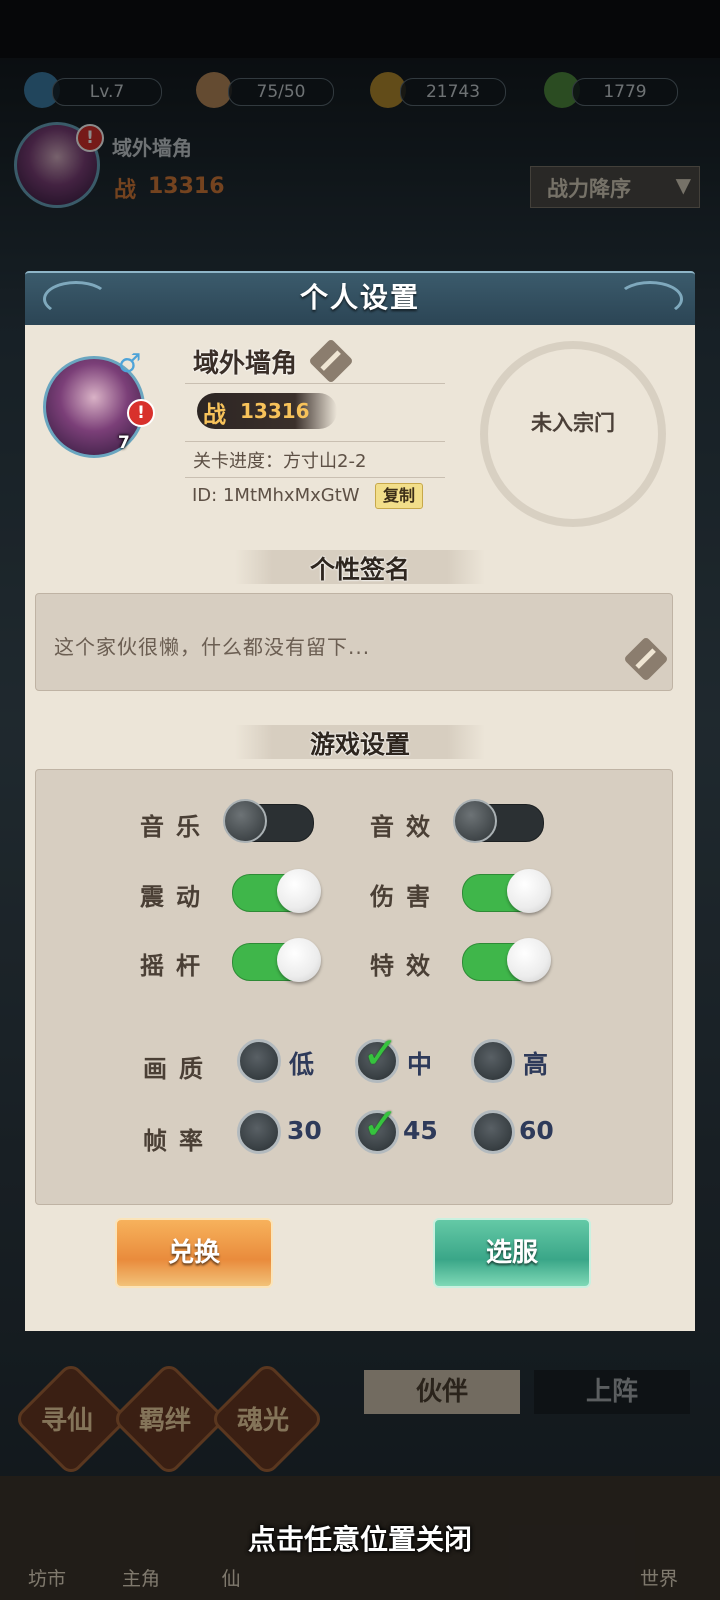 This screenshot has height=1600, width=720. I want to click on stage-progress: 关卡进度：方寸山2-2, so click(280, 461).